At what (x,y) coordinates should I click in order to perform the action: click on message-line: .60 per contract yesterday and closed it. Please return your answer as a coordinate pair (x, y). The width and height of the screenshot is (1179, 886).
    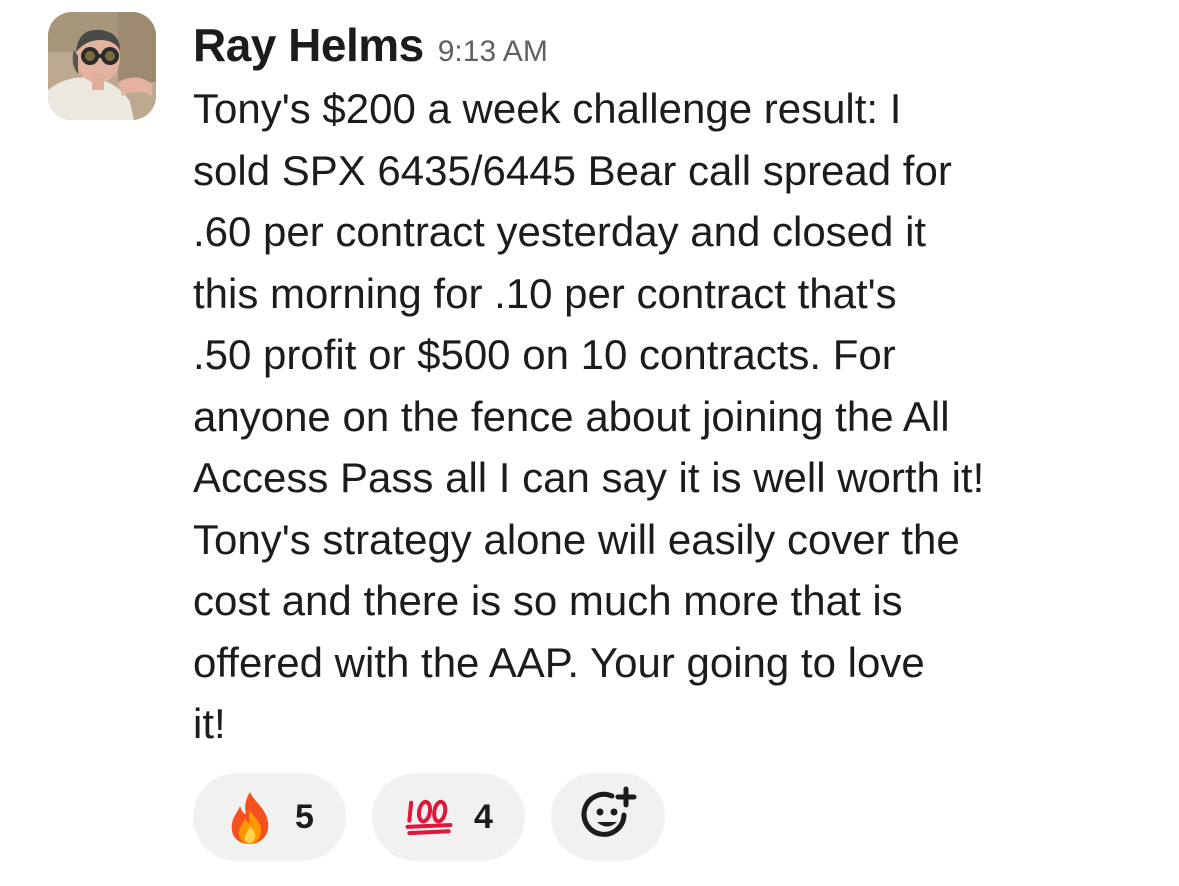
    Looking at the image, I should click on (560, 231).